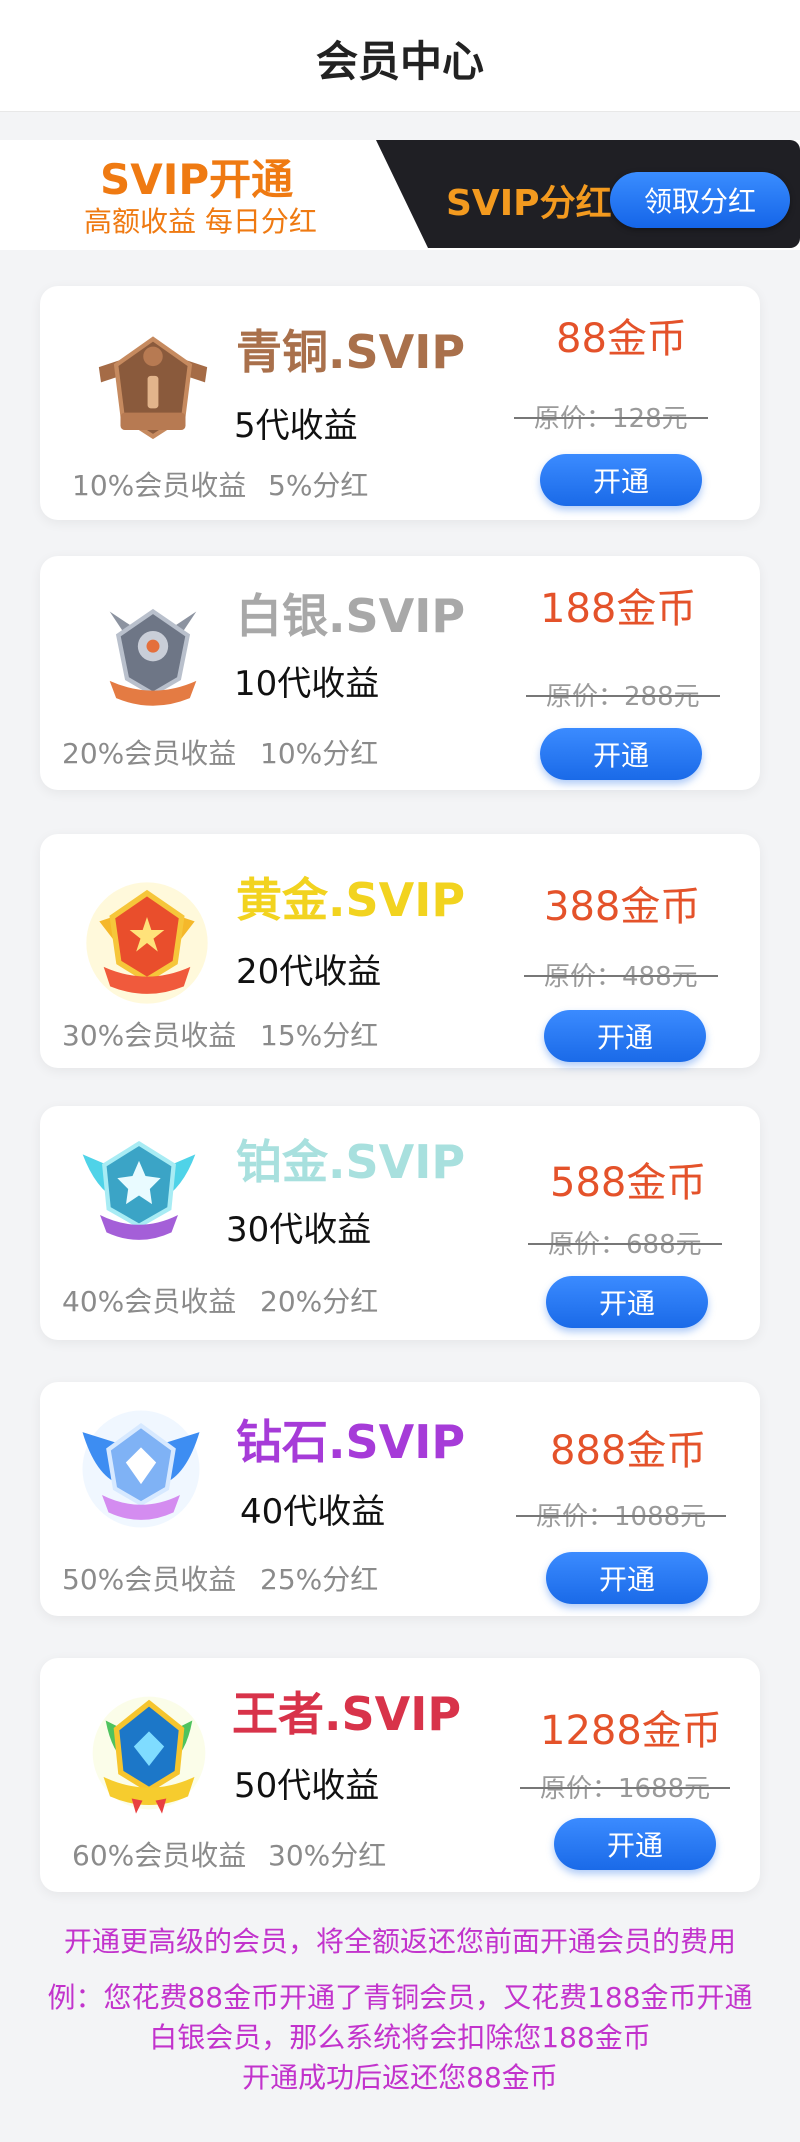  I want to click on tier-original-price: 原价：688元, so click(625, 1242).